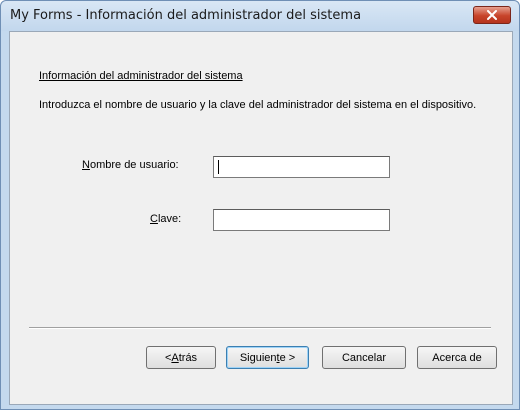 Image resolution: width=520 pixels, height=410 pixels. What do you see at coordinates (175, 357) in the screenshot?
I see `back-button-hotkey: A` at bounding box center [175, 357].